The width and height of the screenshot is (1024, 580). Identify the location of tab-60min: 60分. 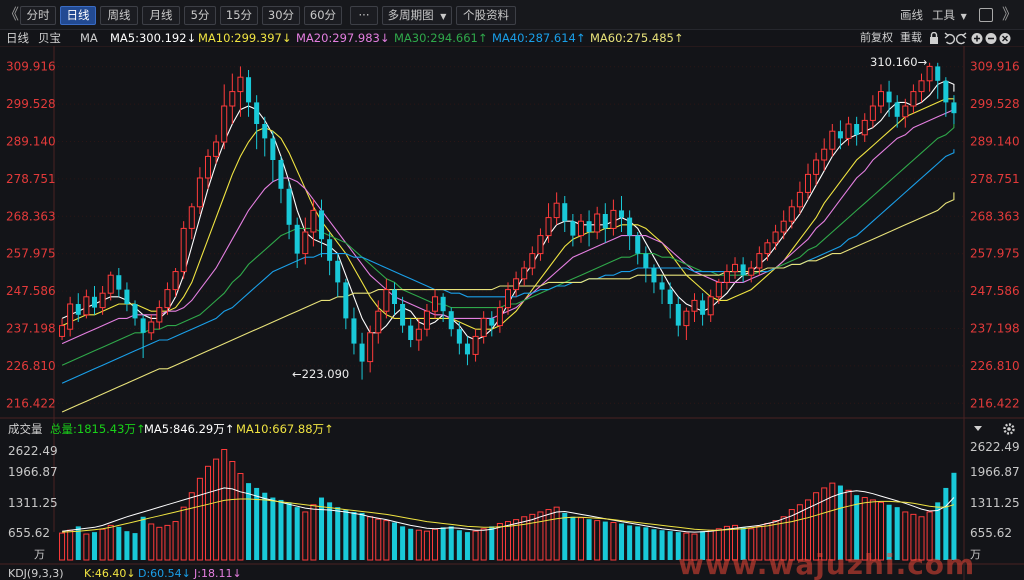
(323, 15).